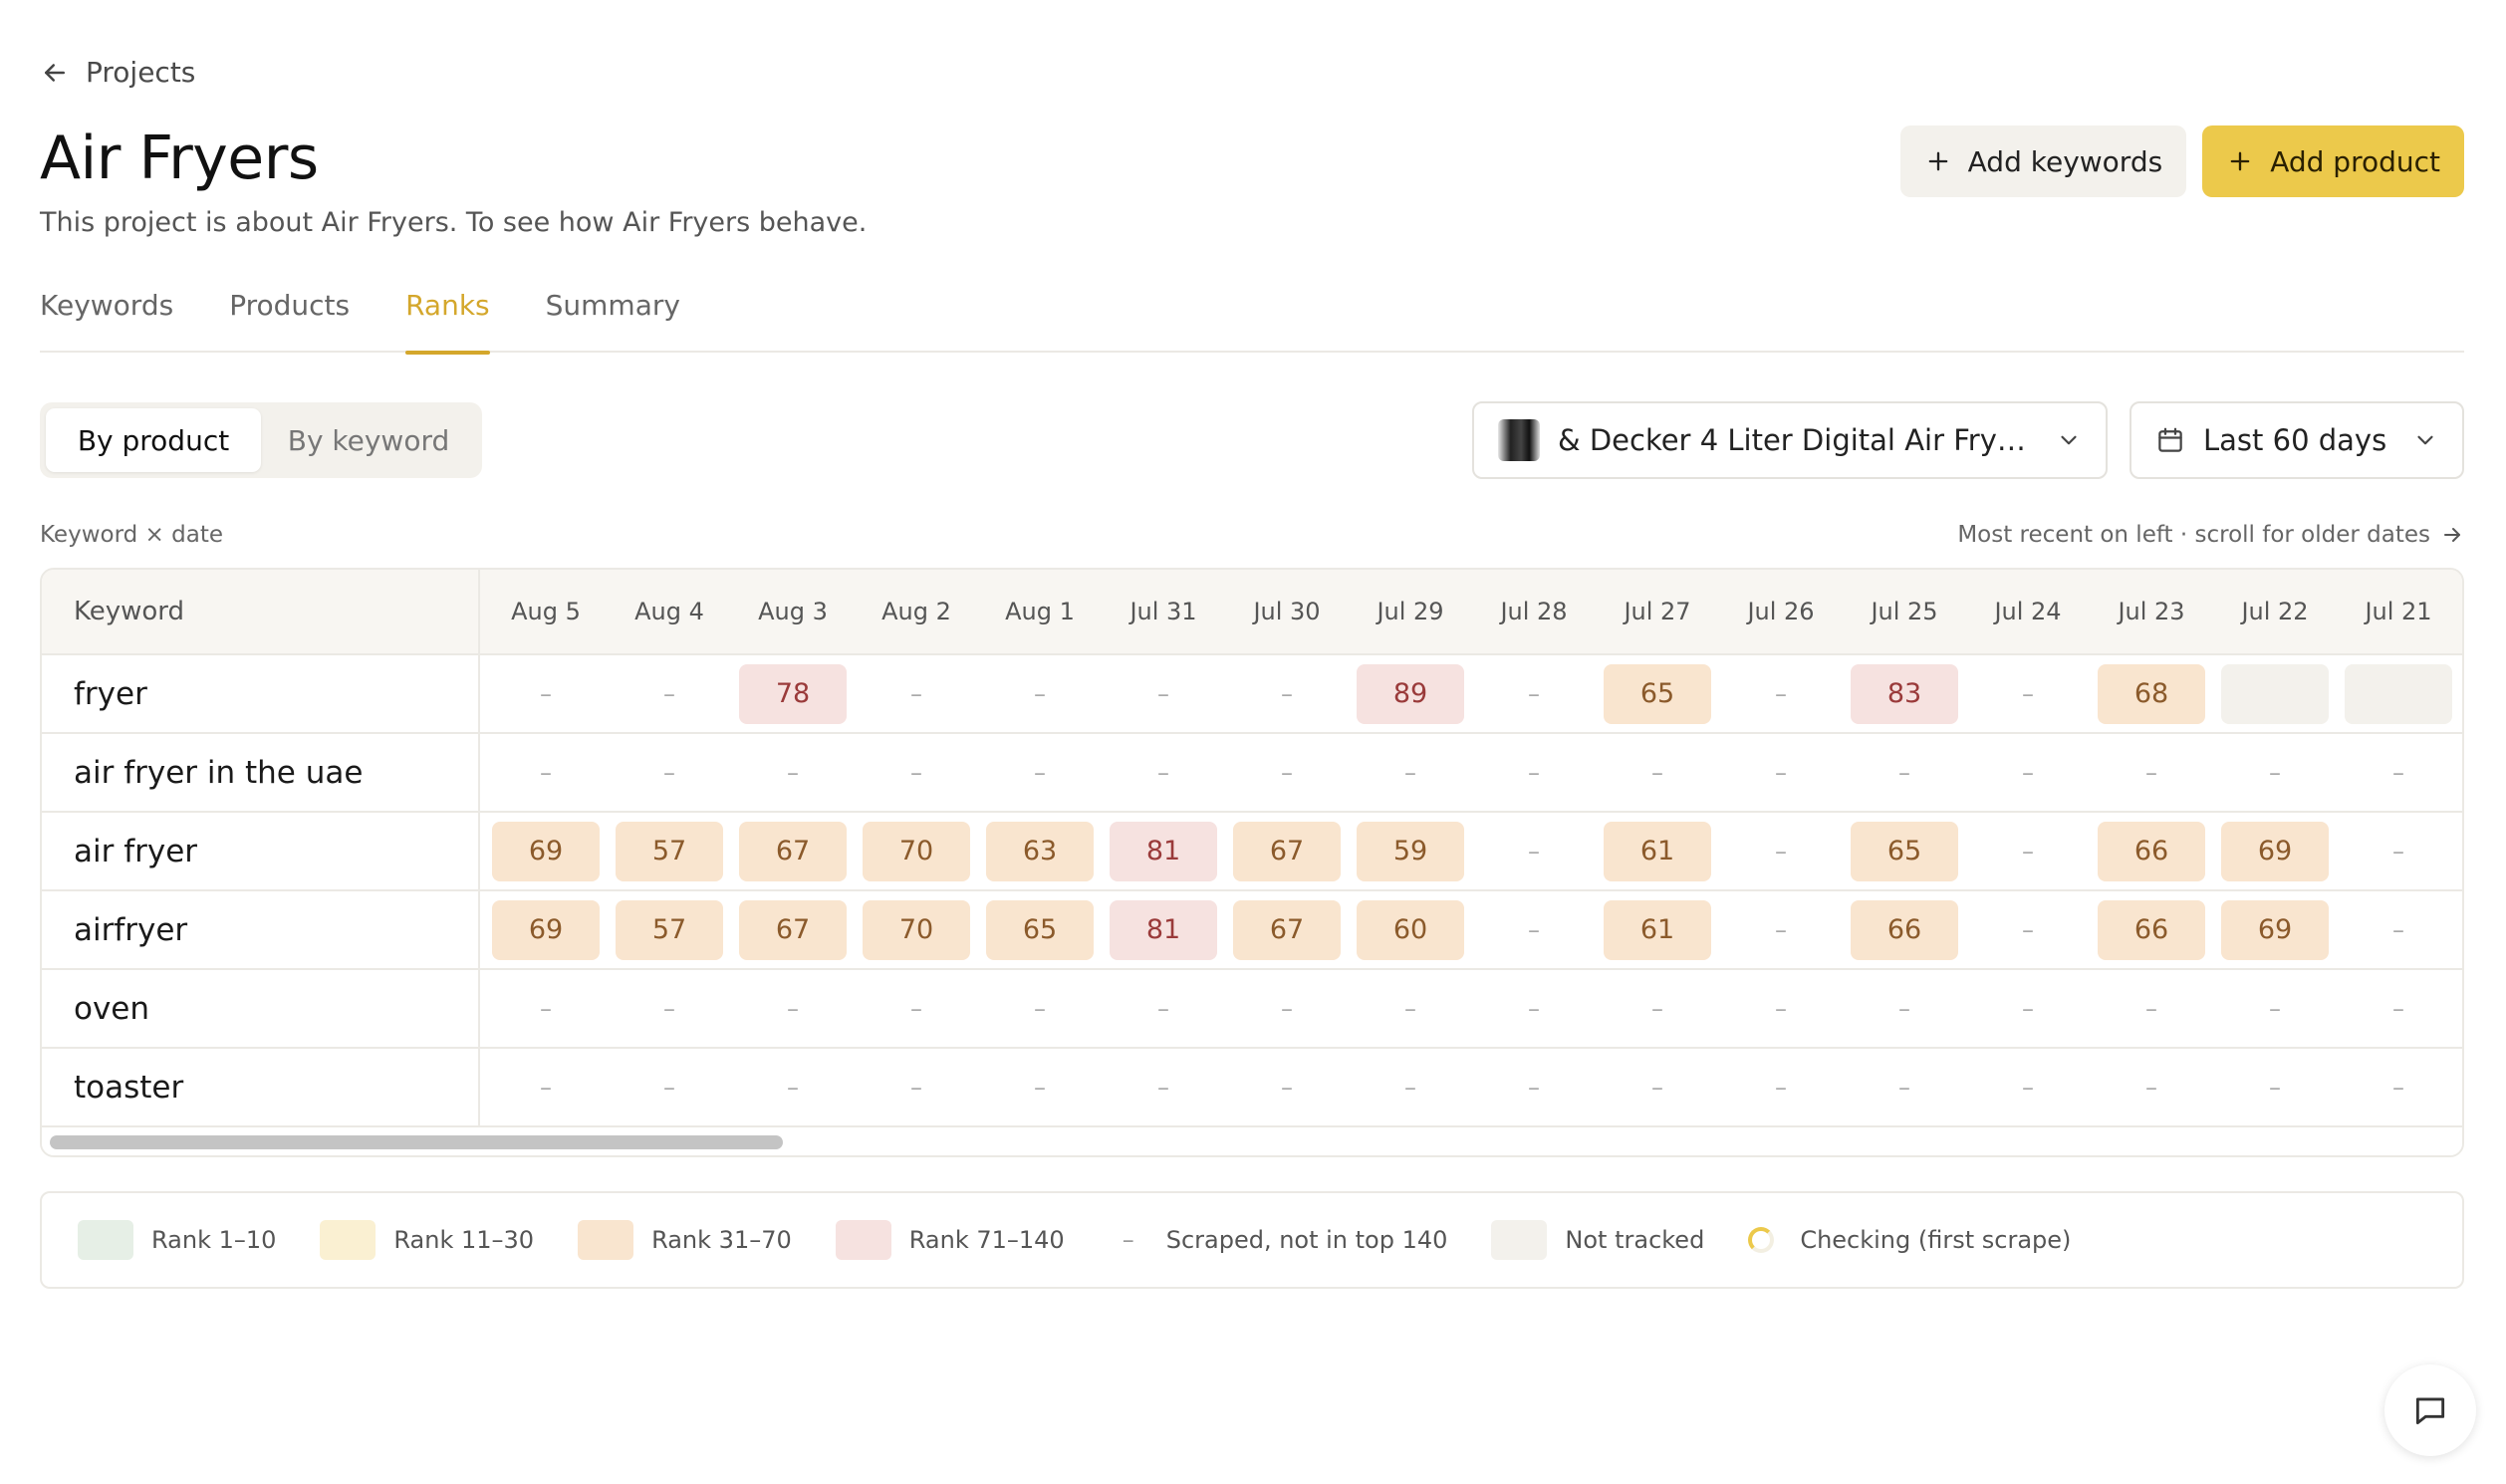 This screenshot has width=2506, height=1484. What do you see at coordinates (2333, 161) in the screenshot?
I see `add-product-button: Add product` at bounding box center [2333, 161].